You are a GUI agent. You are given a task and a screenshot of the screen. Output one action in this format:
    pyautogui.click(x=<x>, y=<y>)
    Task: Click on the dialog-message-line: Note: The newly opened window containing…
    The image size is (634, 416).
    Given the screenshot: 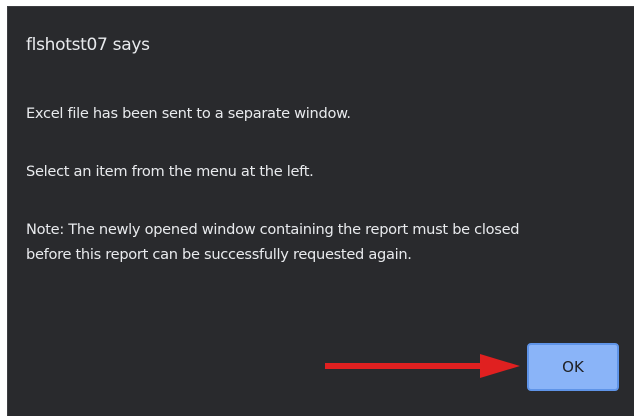 What is the action you would take?
    pyautogui.click(x=273, y=229)
    